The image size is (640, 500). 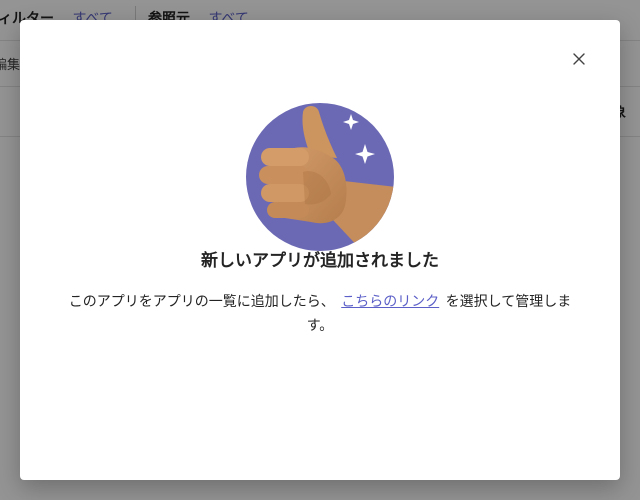 I want to click on thumbs-up-illustration, so click(x=320, y=177).